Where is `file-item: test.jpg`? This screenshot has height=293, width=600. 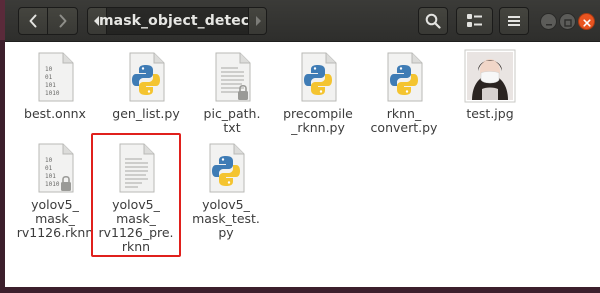 file-item: test.jpg is located at coordinates (490, 97).